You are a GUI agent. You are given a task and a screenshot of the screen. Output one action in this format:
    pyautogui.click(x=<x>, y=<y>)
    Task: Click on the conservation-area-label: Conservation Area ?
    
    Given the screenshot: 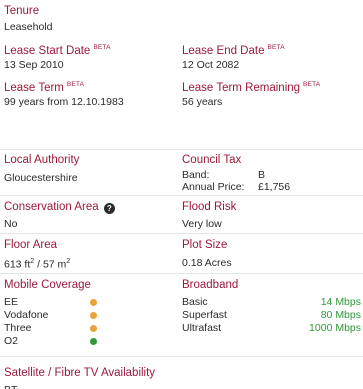 What is the action you would take?
    pyautogui.click(x=59, y=207)
    